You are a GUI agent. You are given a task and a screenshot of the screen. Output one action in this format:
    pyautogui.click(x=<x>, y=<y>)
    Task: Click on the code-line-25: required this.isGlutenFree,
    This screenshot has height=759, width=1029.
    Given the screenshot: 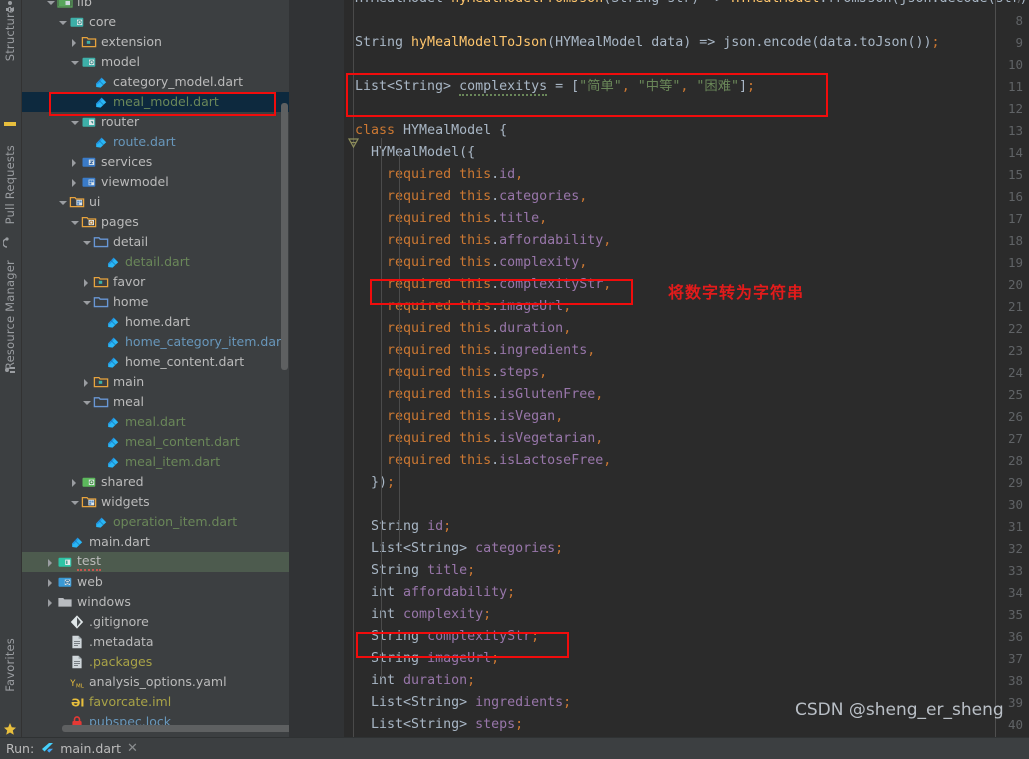 What is the action you would take?
    pyautogui.click(x=479, y=395)
    